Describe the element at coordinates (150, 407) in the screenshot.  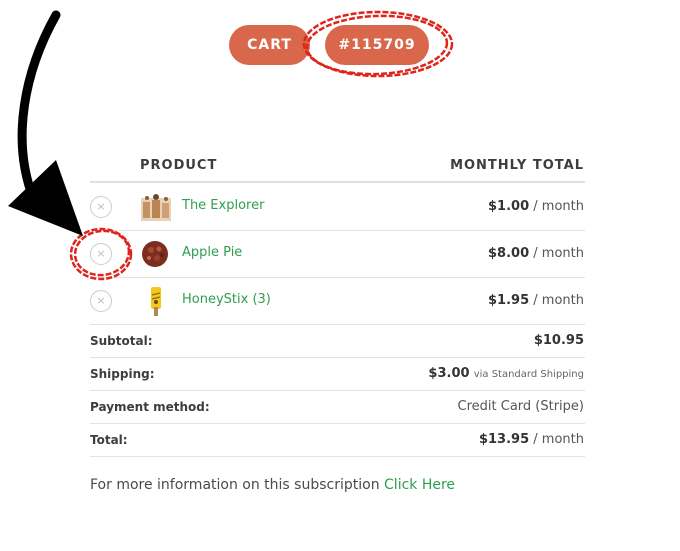
I see `payment-method-label: Payment method:` at that location.